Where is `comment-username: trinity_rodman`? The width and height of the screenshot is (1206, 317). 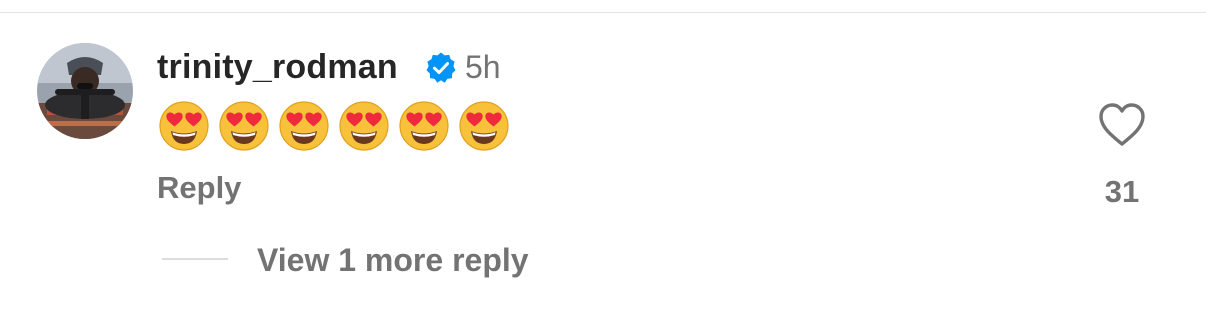
comment-username: trinity_rodman is located at coordinates (277, 67).